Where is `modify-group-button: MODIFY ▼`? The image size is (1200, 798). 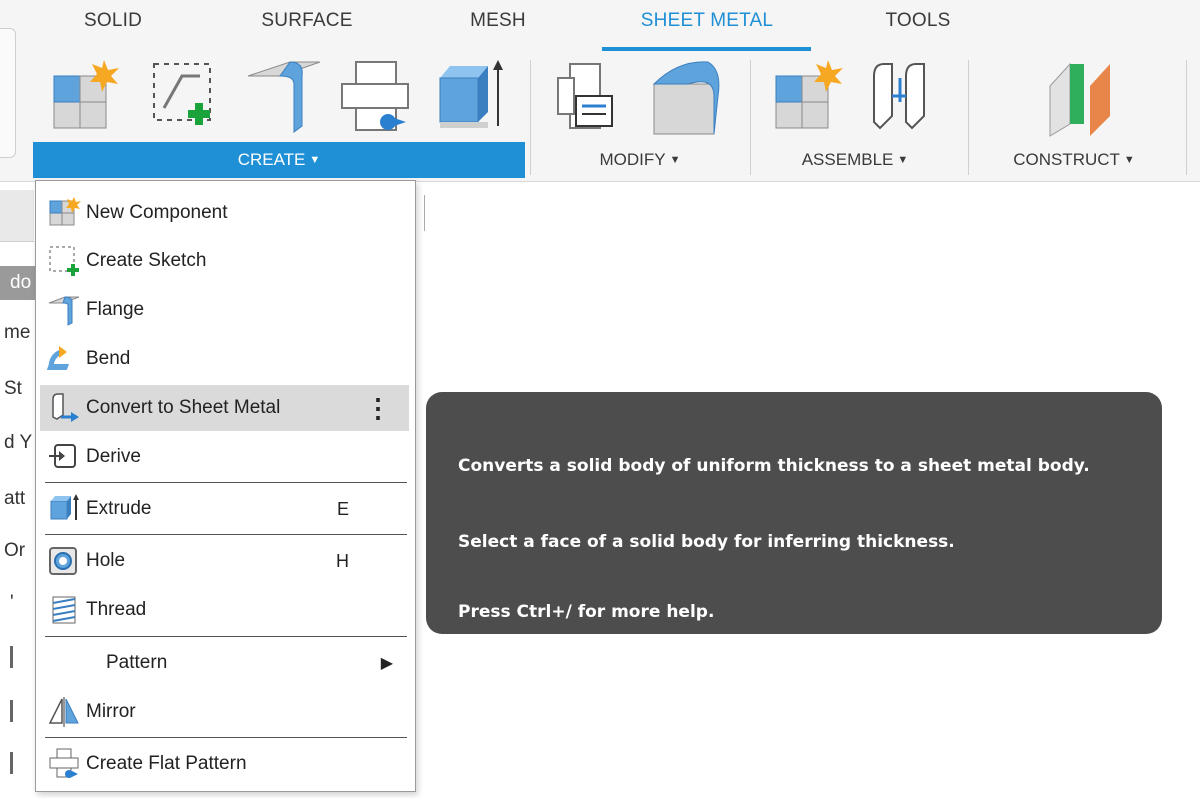 modify-group-button: MODIFY ▼ is located at coordinates (640, 160).